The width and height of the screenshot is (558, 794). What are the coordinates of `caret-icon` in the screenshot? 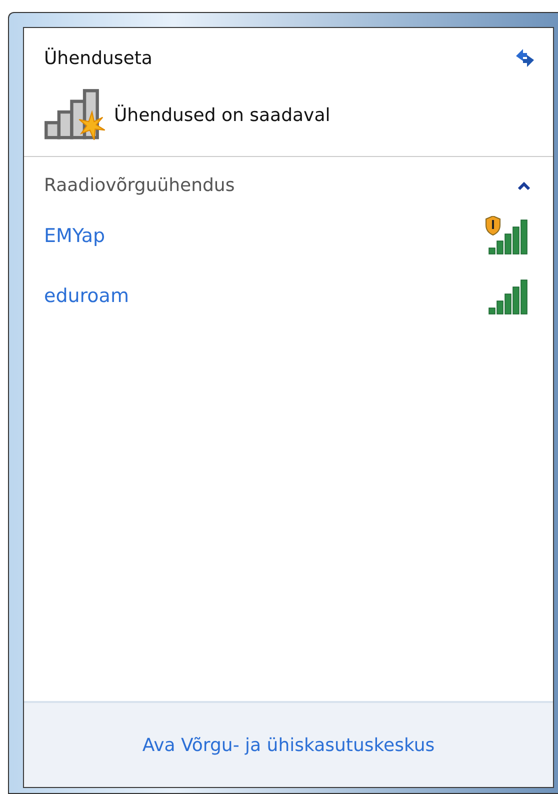 It's located at (524, 185).